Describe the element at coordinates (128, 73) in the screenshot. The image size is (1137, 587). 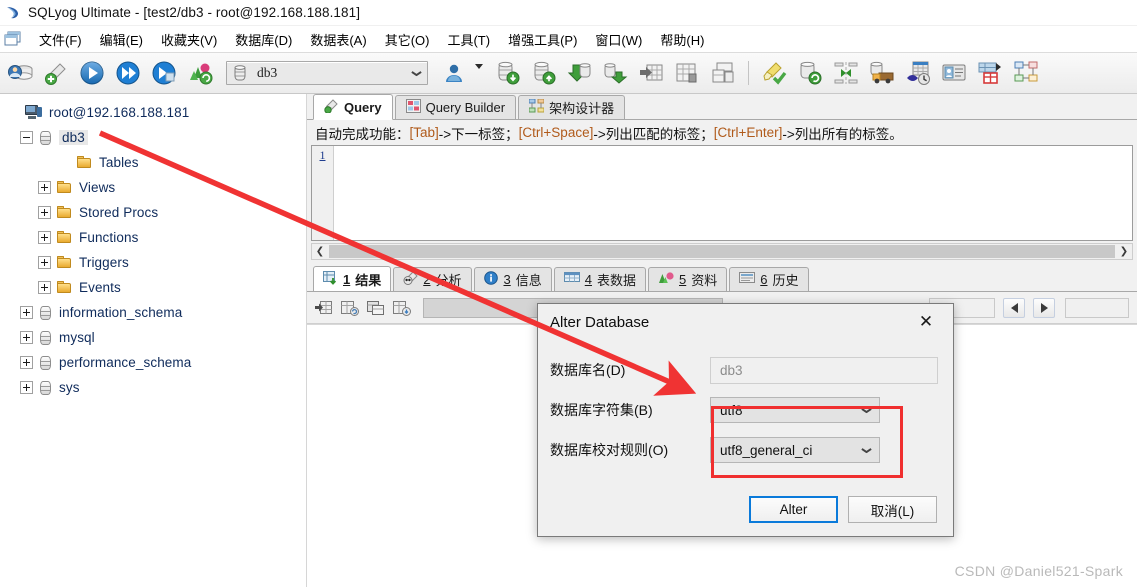
I see `execute-all-queries-button` at that location.